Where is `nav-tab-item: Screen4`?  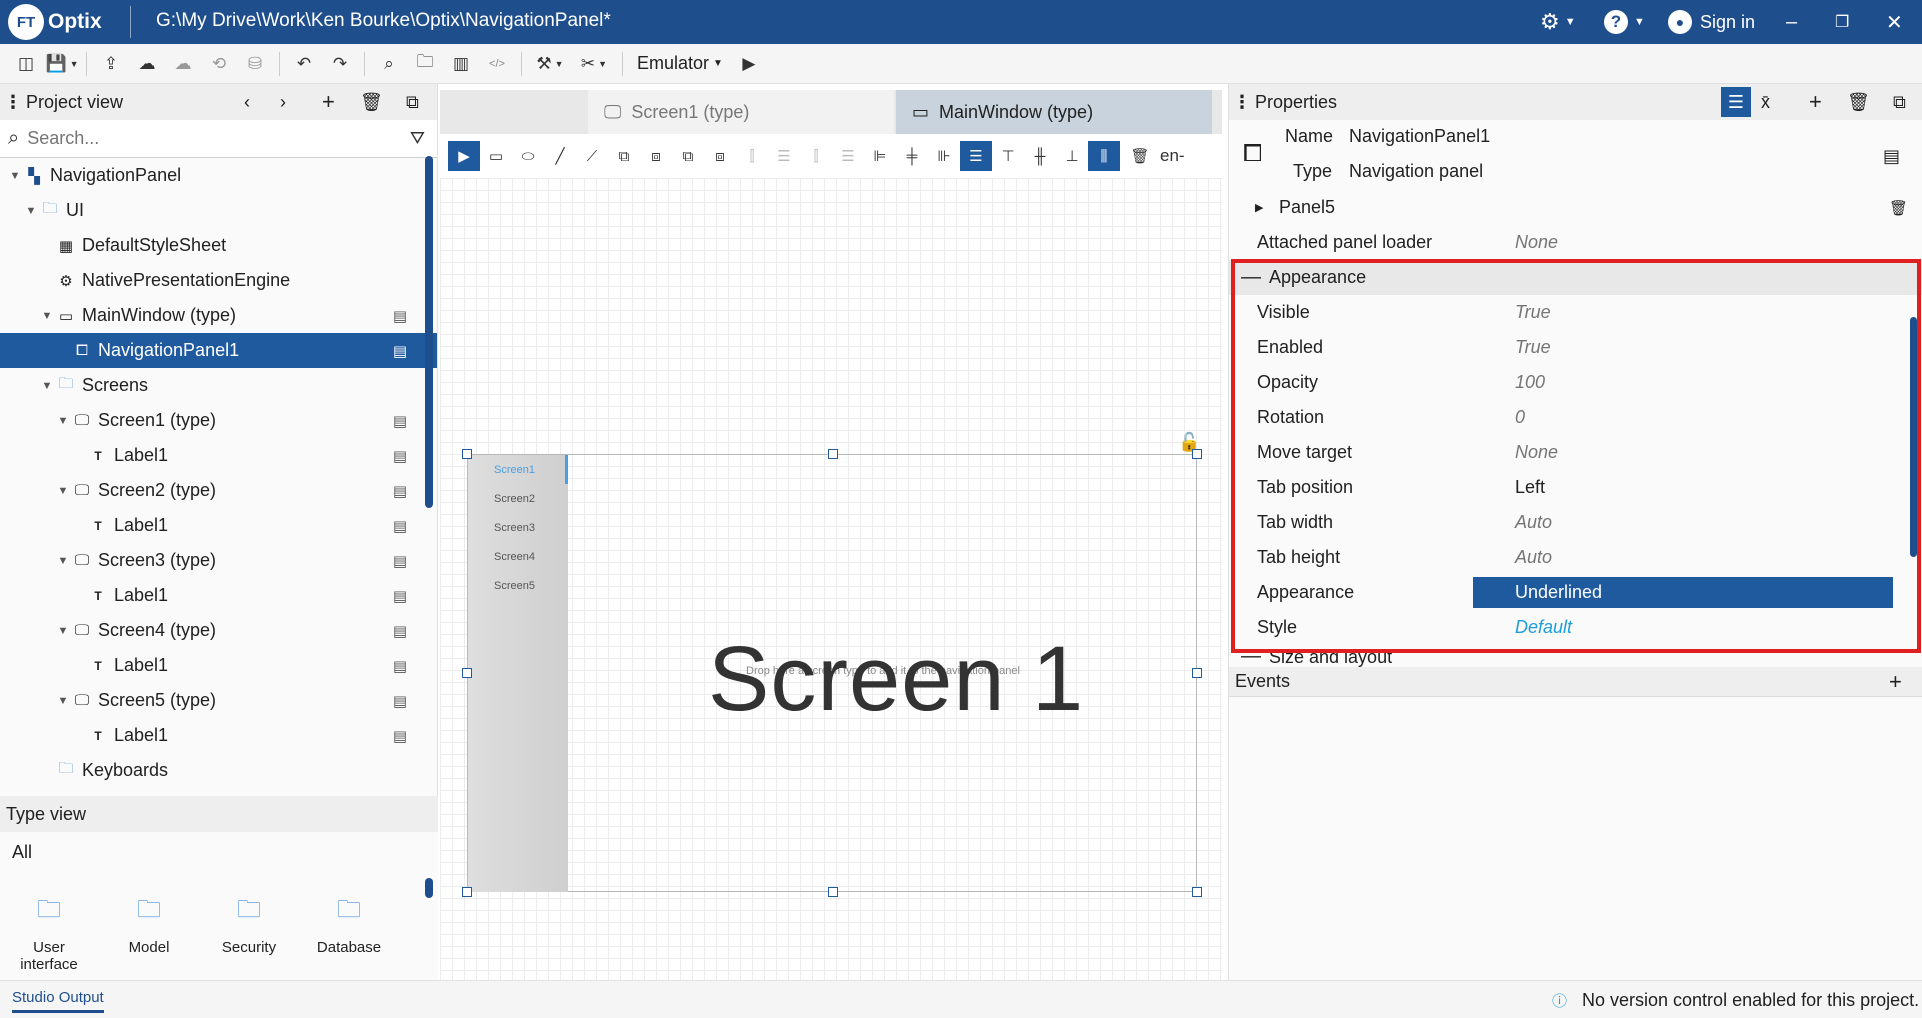 nav-tab-item: Screen4 is located at coordinates (518, 556).